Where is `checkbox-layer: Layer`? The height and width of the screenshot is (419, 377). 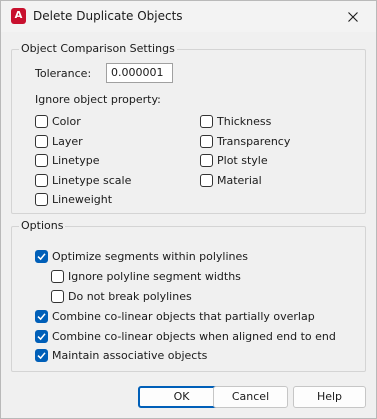
checkbox-layer: Layer is located at coordinates (59, 141).